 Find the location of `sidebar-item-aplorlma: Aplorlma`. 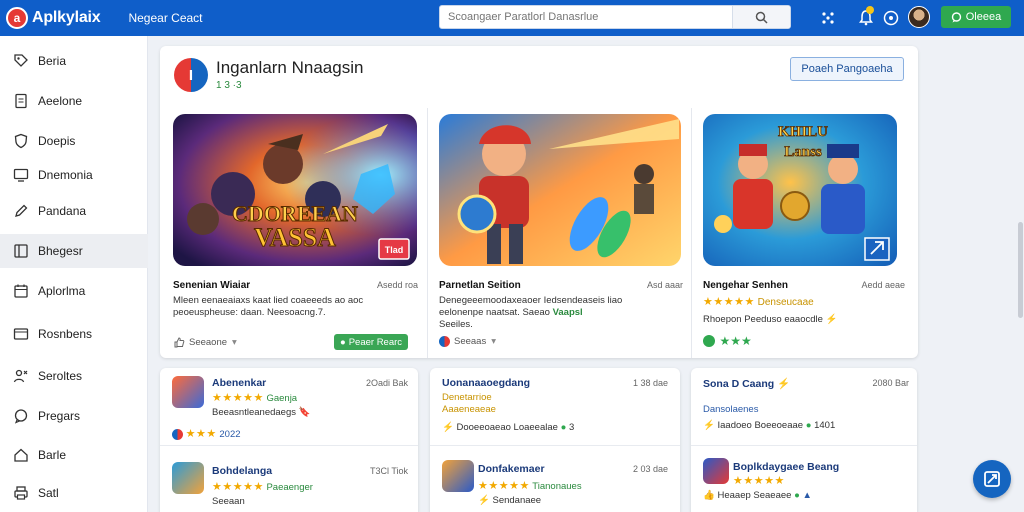

sidebar-item-aplorlma: Aplorlma is located at coordinates (74, 291).